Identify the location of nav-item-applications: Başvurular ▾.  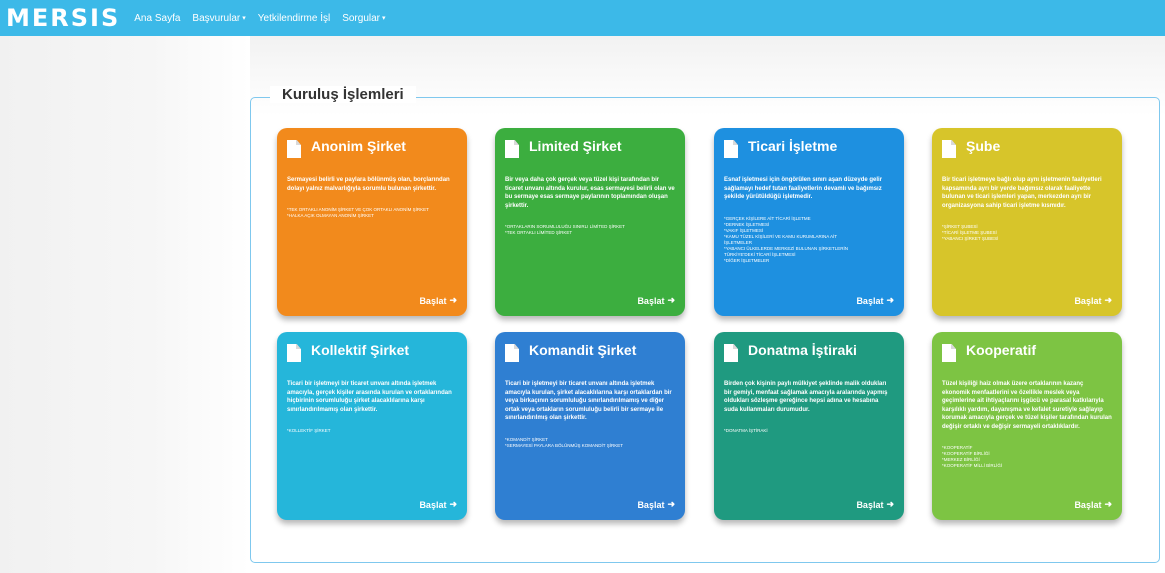
(218, 18).